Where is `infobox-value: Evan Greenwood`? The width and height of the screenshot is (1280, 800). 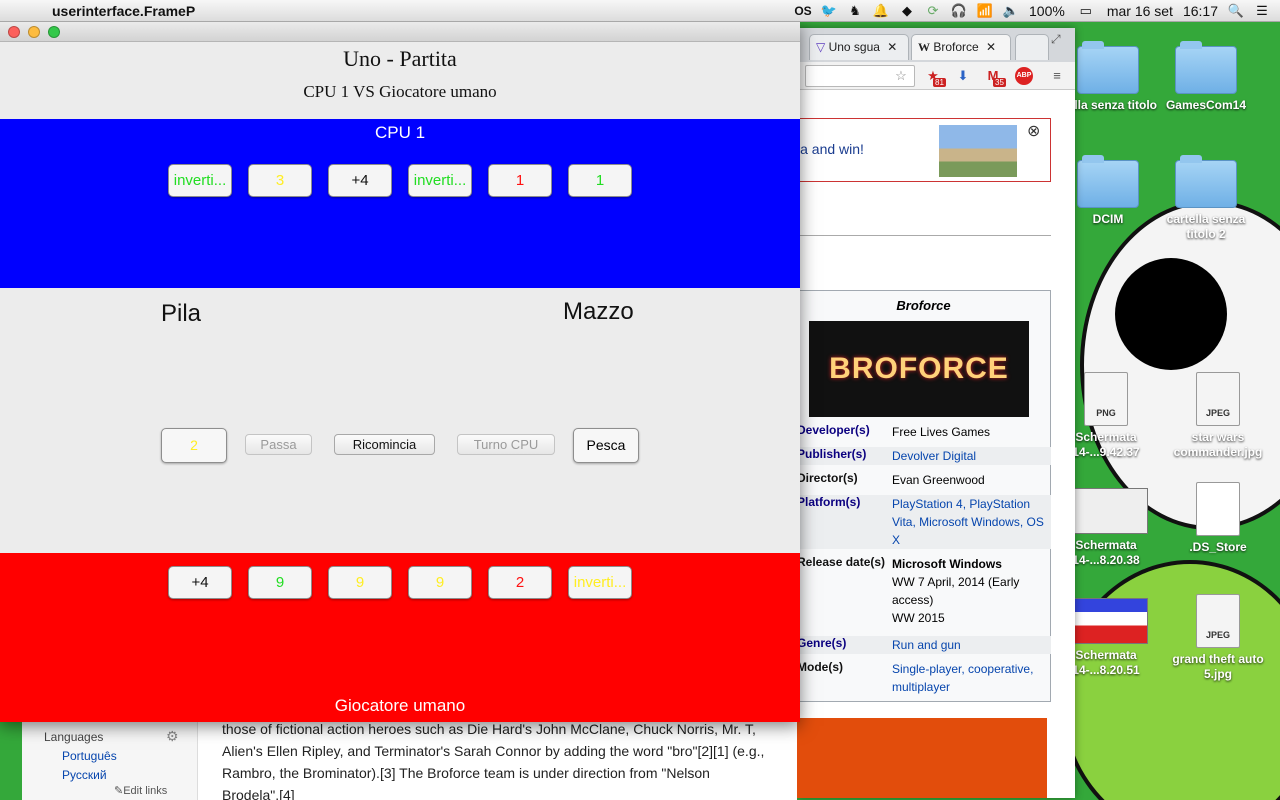 infobox-value: Evan Greenwood is located at coordinates (938, 480).